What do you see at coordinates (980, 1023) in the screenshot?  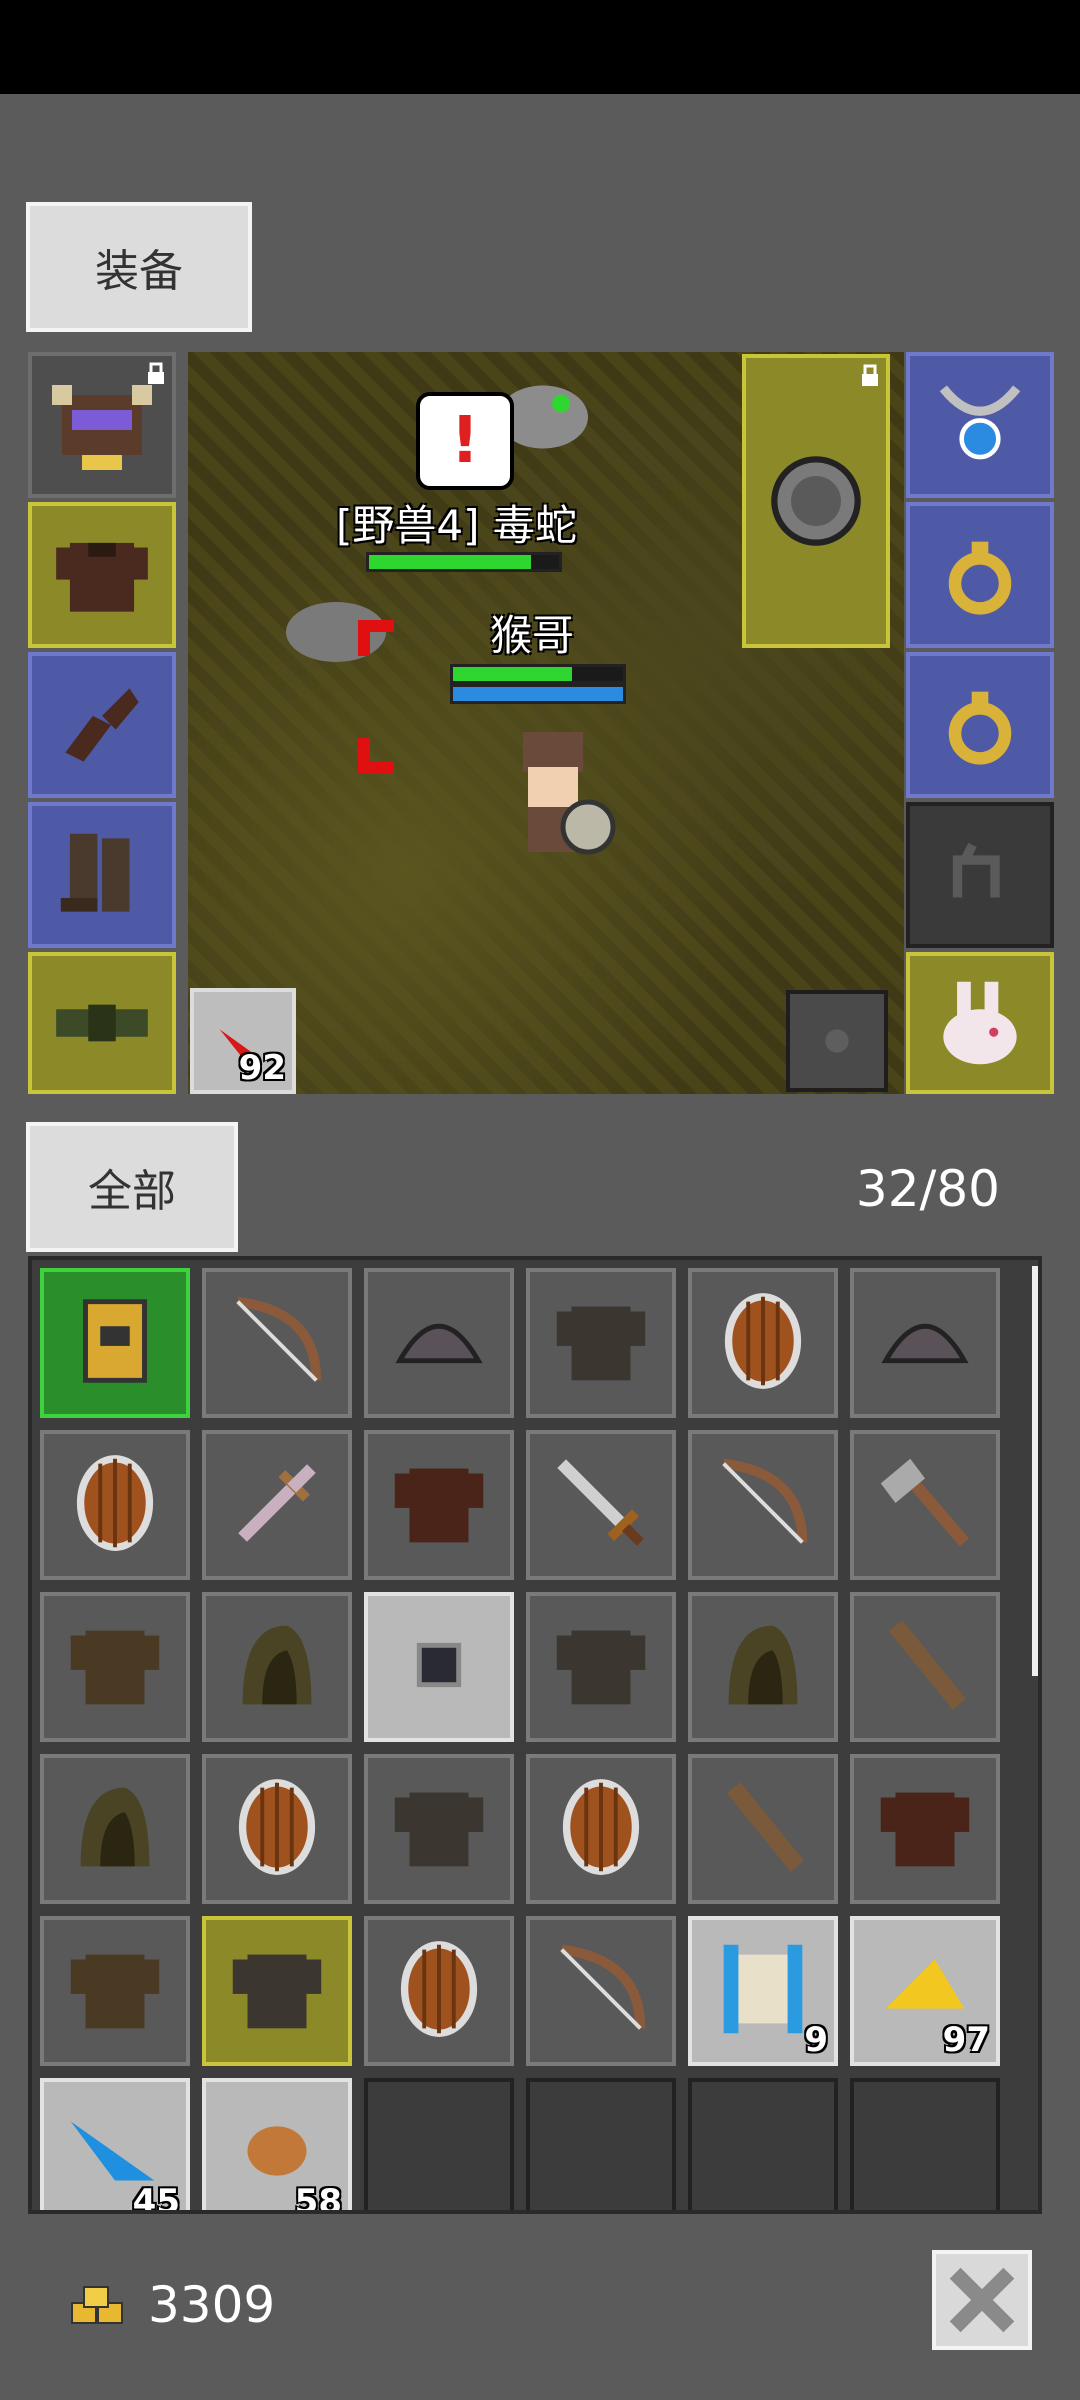 I see `pet-slot` at bounding box center [980, 1023].